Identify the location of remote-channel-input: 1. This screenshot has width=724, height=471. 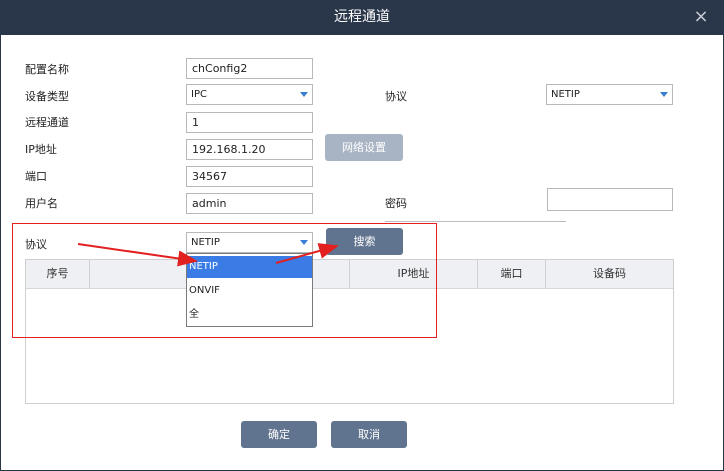
(249, 122).